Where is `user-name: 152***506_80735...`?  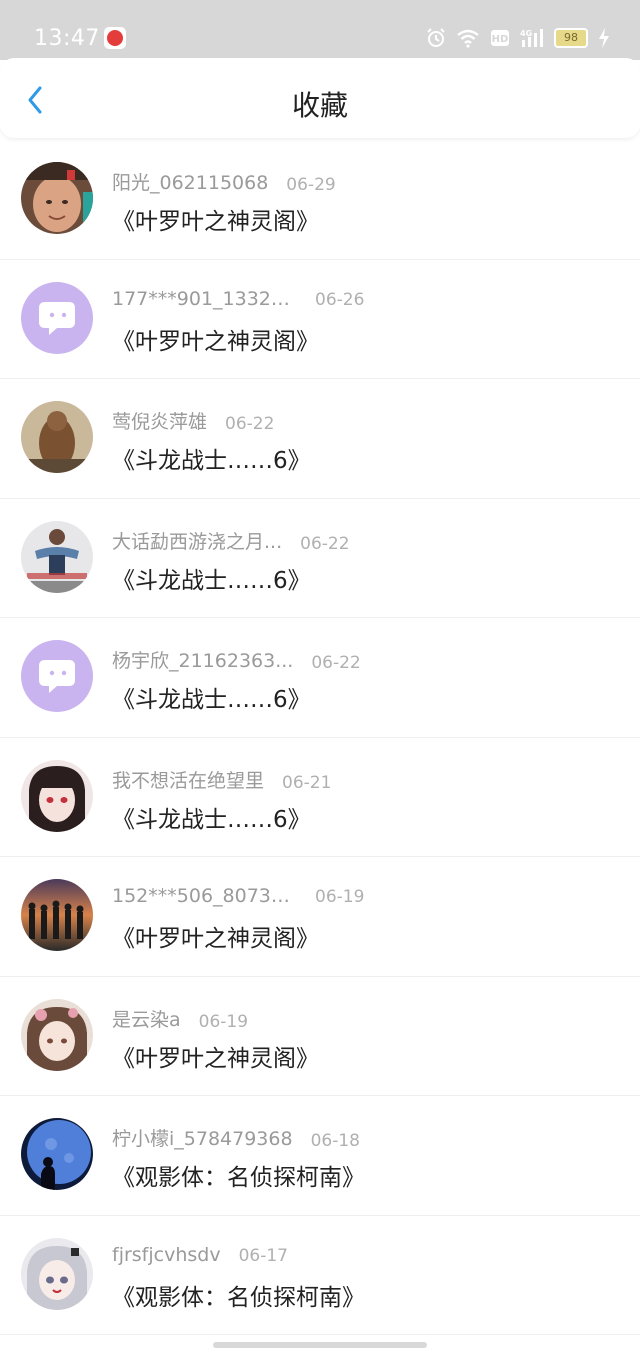 user-name: 152***506_80735... is located at coordinates (204, 896).